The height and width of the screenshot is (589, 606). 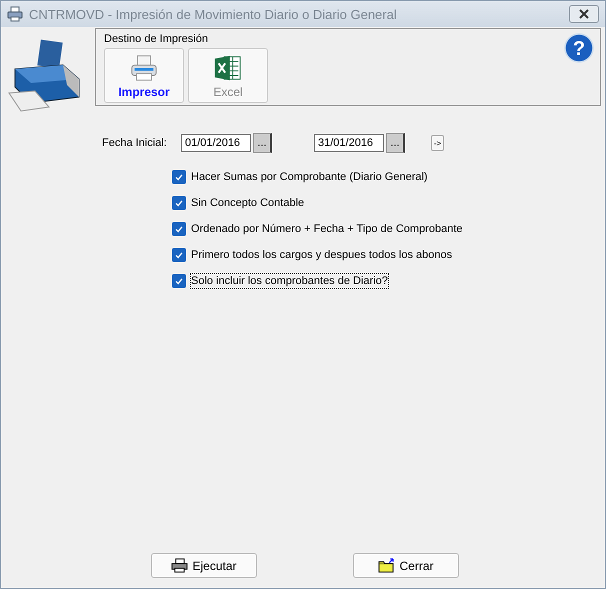 I want to click on checkbox-label: Ordenado por Número + Fecha + Tipo de Comprobante, so click(x=327, y=229).